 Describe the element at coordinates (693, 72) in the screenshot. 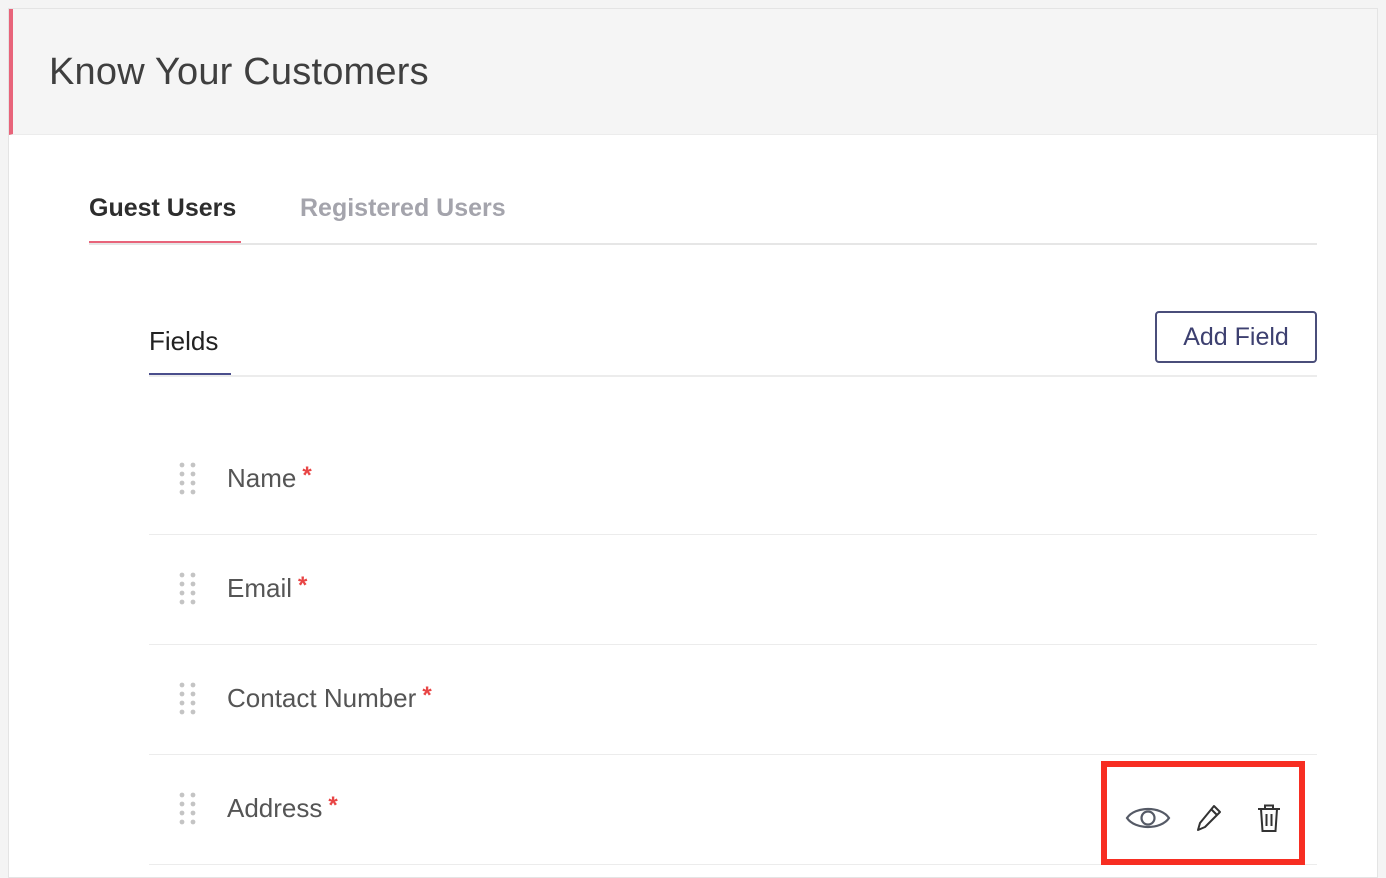

I see `panel-header: Know Your Customers` at that location.